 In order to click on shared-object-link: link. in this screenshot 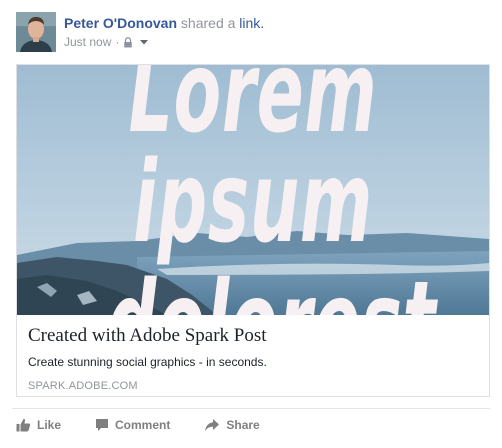, I will do `click(251, 23)`.